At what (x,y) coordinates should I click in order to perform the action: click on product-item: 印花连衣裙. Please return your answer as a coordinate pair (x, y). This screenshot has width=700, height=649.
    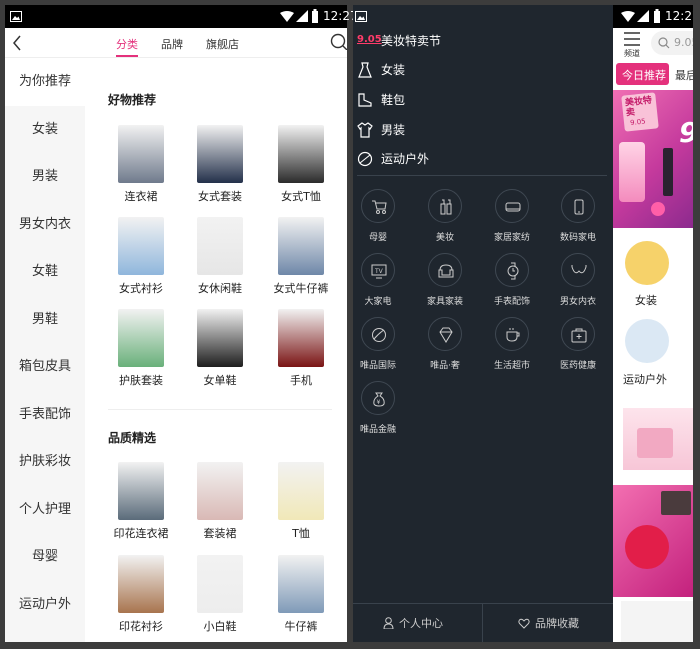
    Looking at the image, I should click on (141, 501).